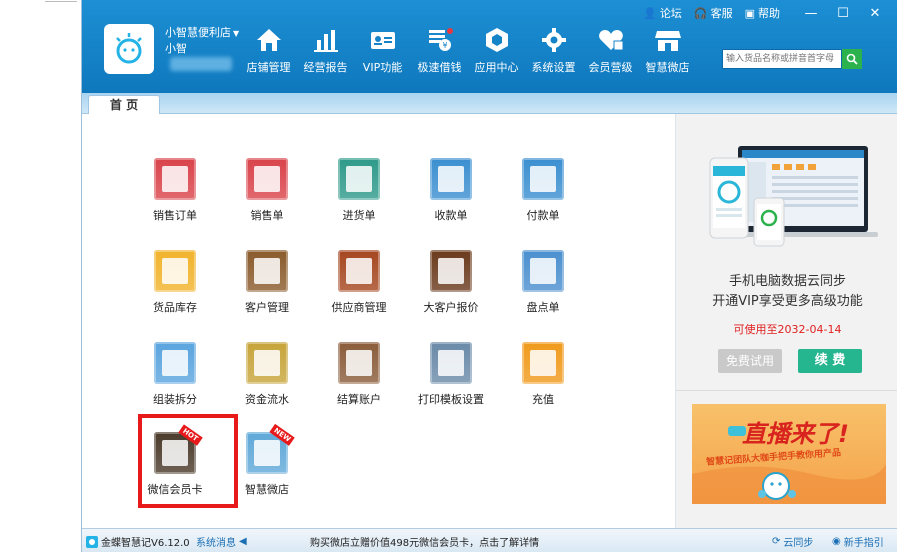  What do you see at coordinates (221, 541) in the screenshot?
I see `system-messages-link: 系统消息 ◀` at bounding box center [221, 541].